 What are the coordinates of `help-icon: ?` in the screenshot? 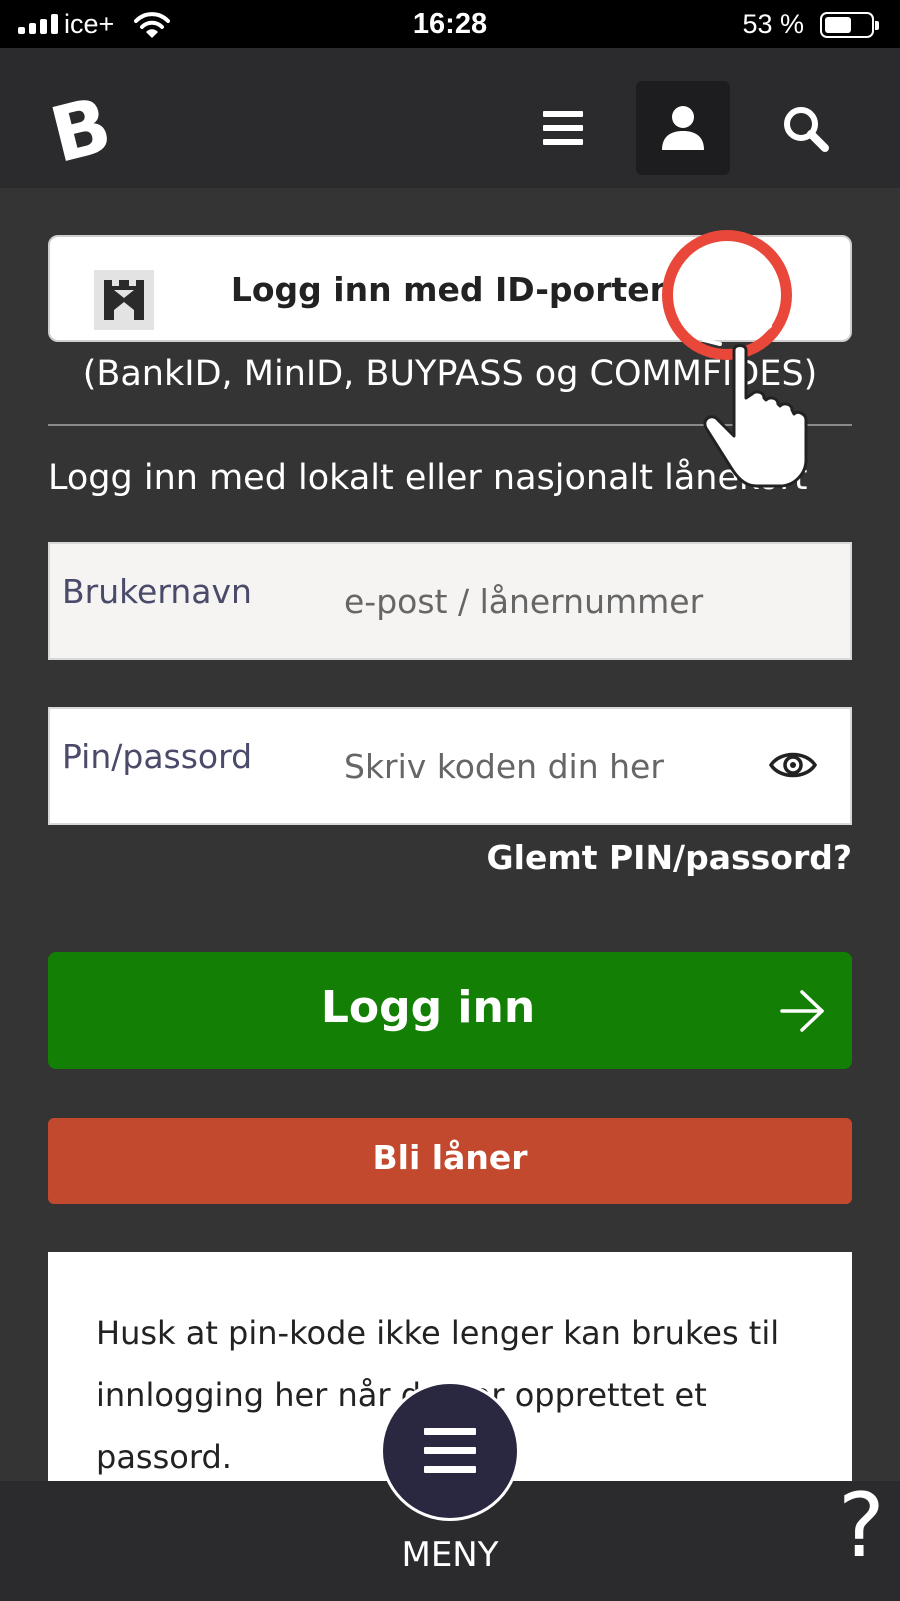 It's located at (861, 1526).